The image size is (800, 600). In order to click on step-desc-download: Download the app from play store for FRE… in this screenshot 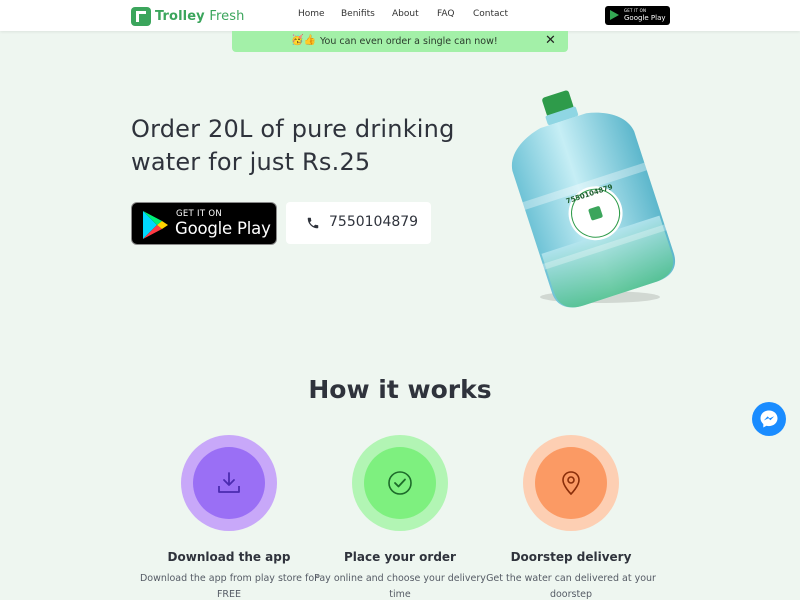, I will do `click(229, 586)`.